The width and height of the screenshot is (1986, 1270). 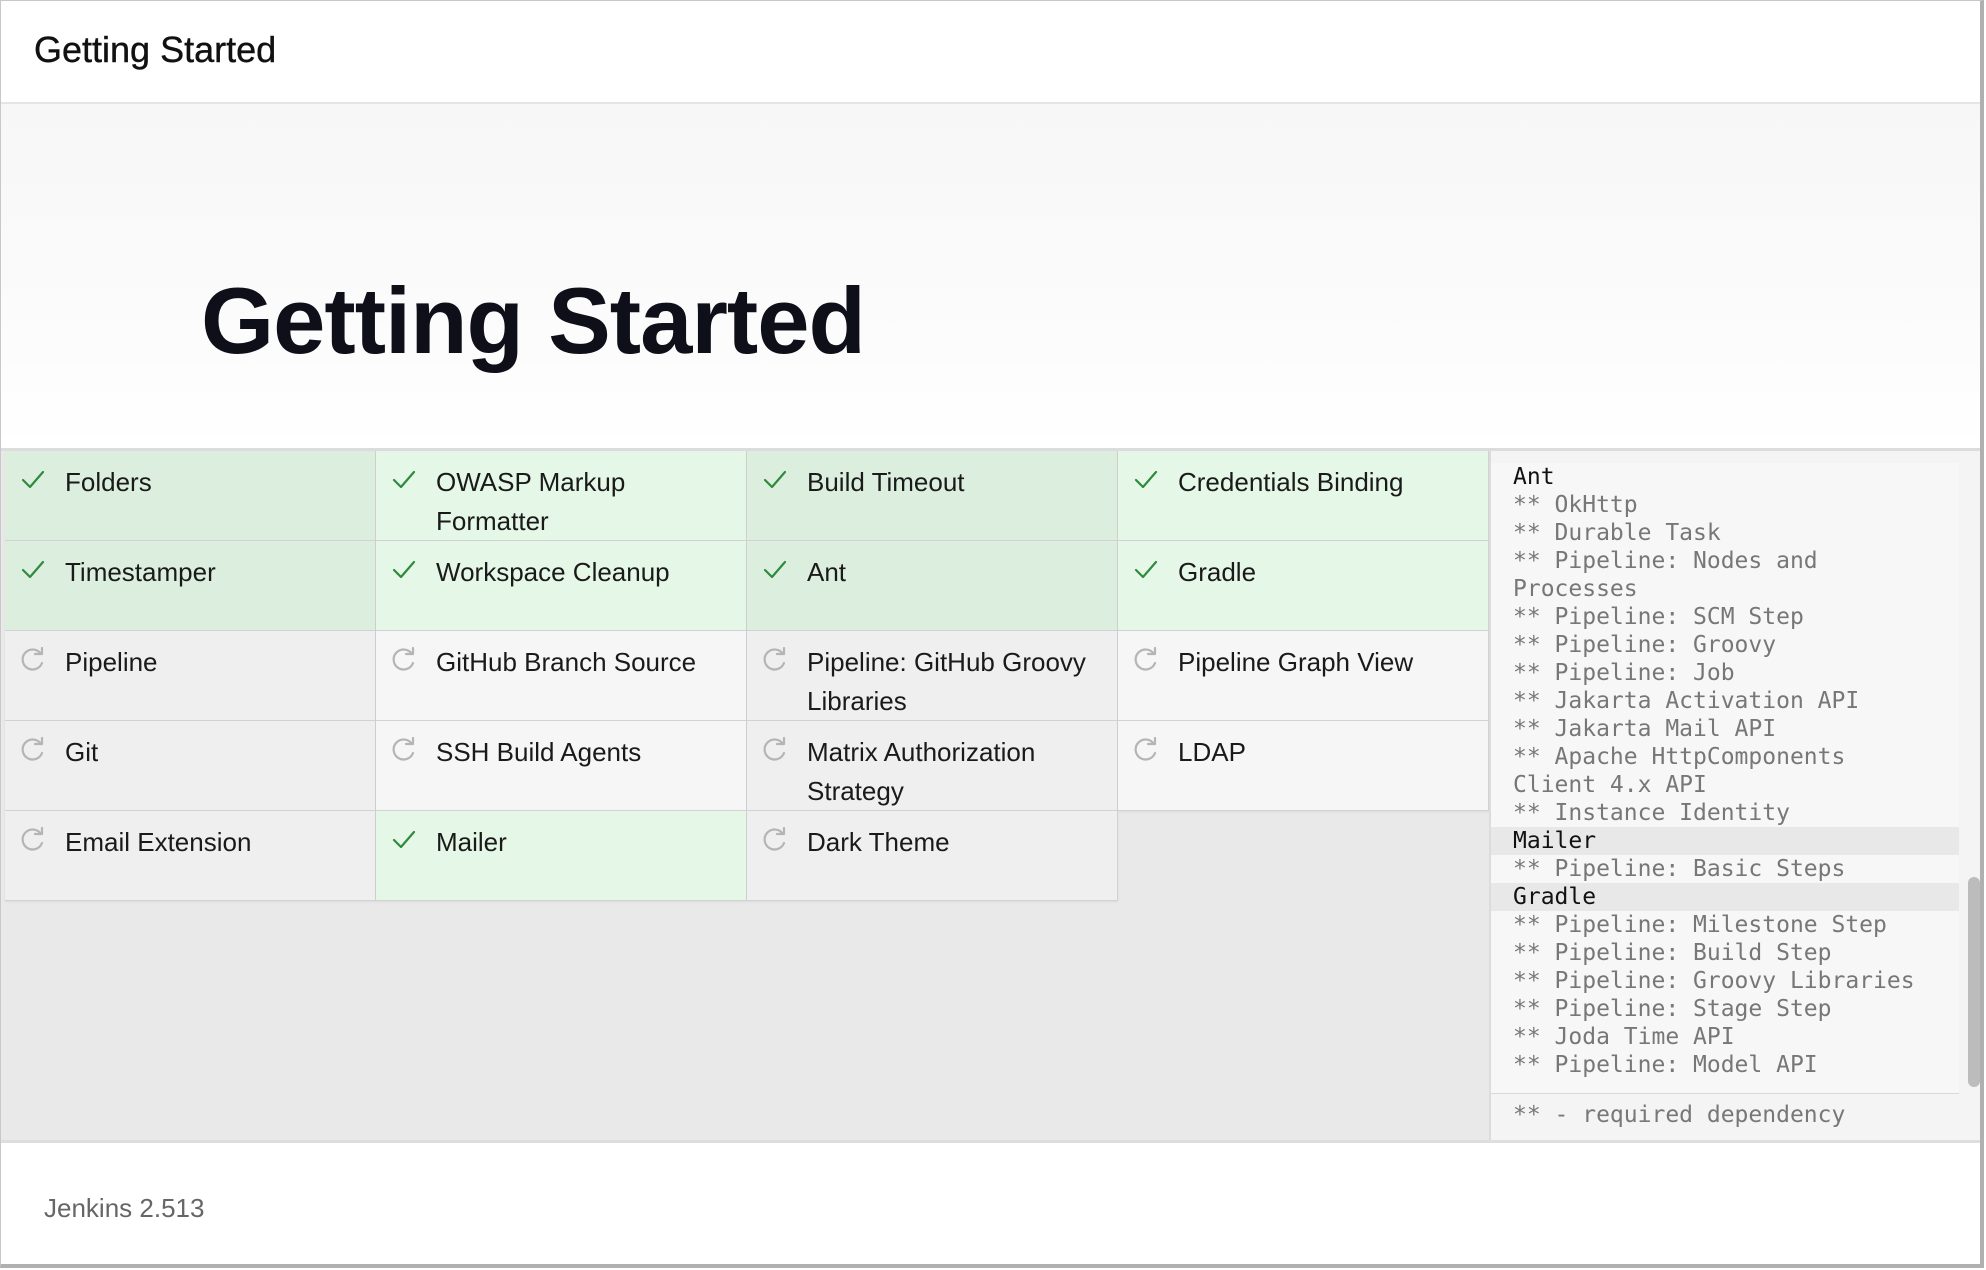 I want to click on plugin-item: Pipeline Graph View, so click(x=1303, y=676).